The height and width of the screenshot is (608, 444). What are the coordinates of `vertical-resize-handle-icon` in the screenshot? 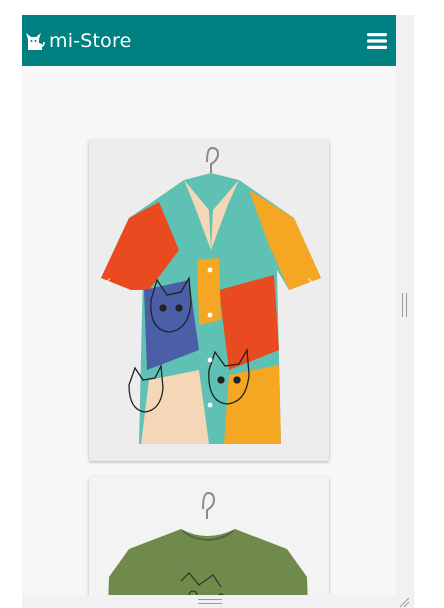 It's located at (404, 305).